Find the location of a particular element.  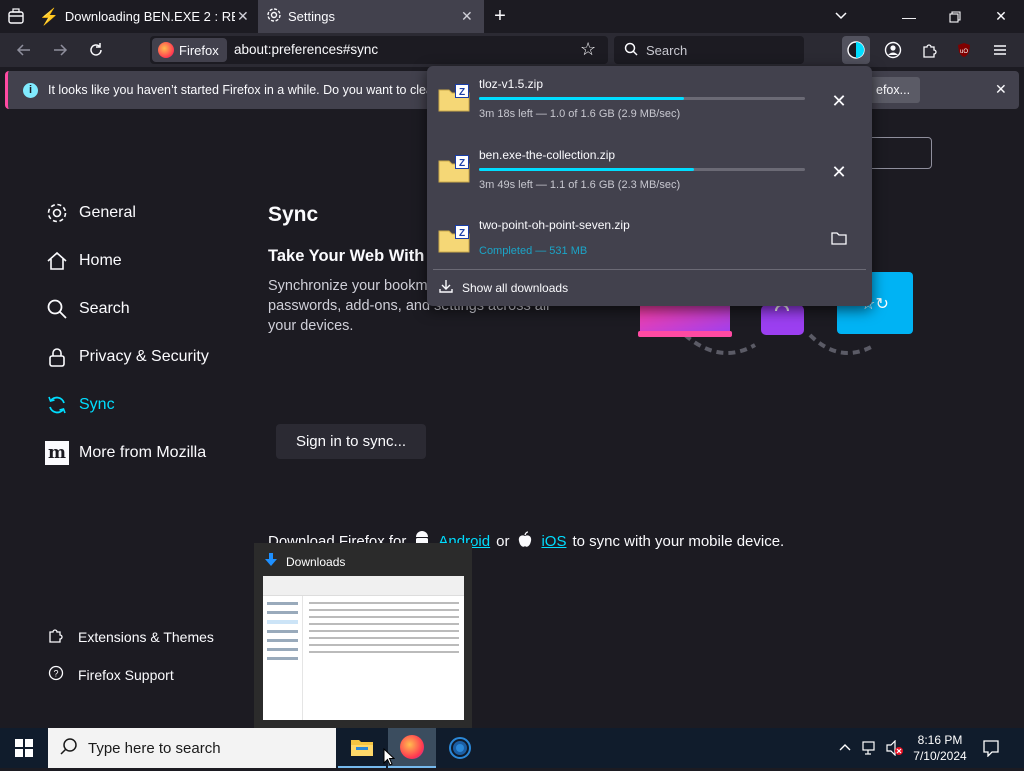

category-label: More from Mozilla is located at coordinates (143, 452).